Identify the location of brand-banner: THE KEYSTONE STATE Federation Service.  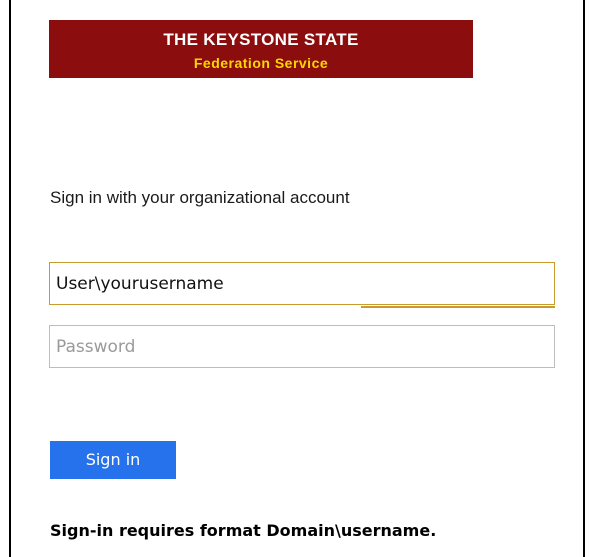
(261, 49).